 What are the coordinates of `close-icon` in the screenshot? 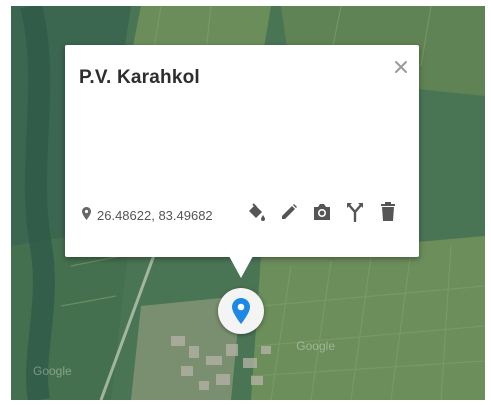 It's located at (401, 67).